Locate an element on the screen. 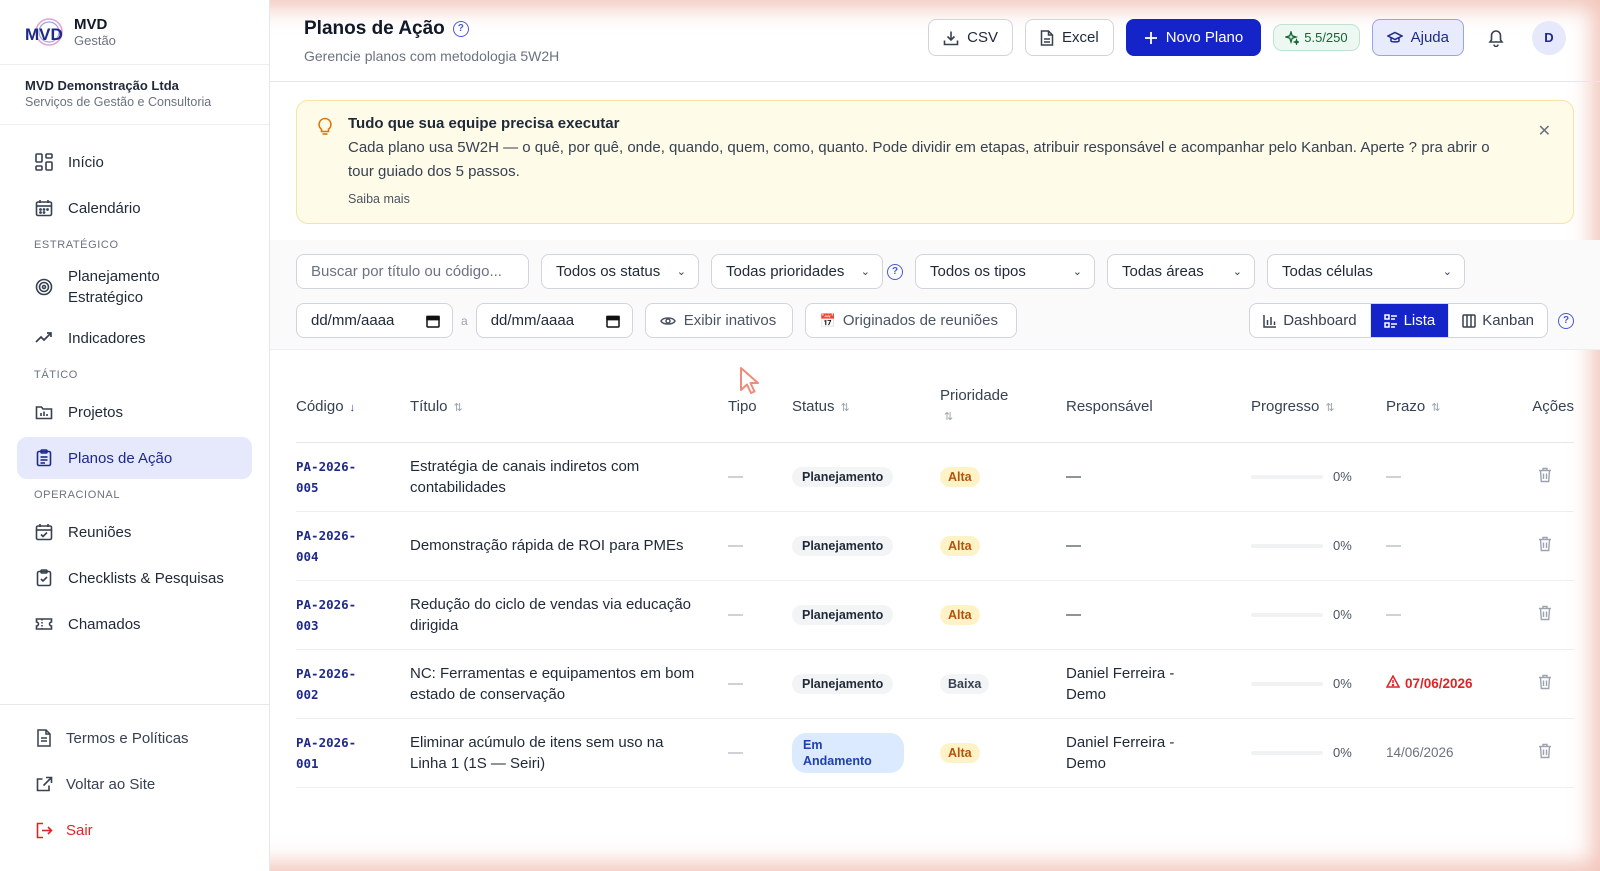  col-status: Status ⇅ is located at coordinates (866, 396).